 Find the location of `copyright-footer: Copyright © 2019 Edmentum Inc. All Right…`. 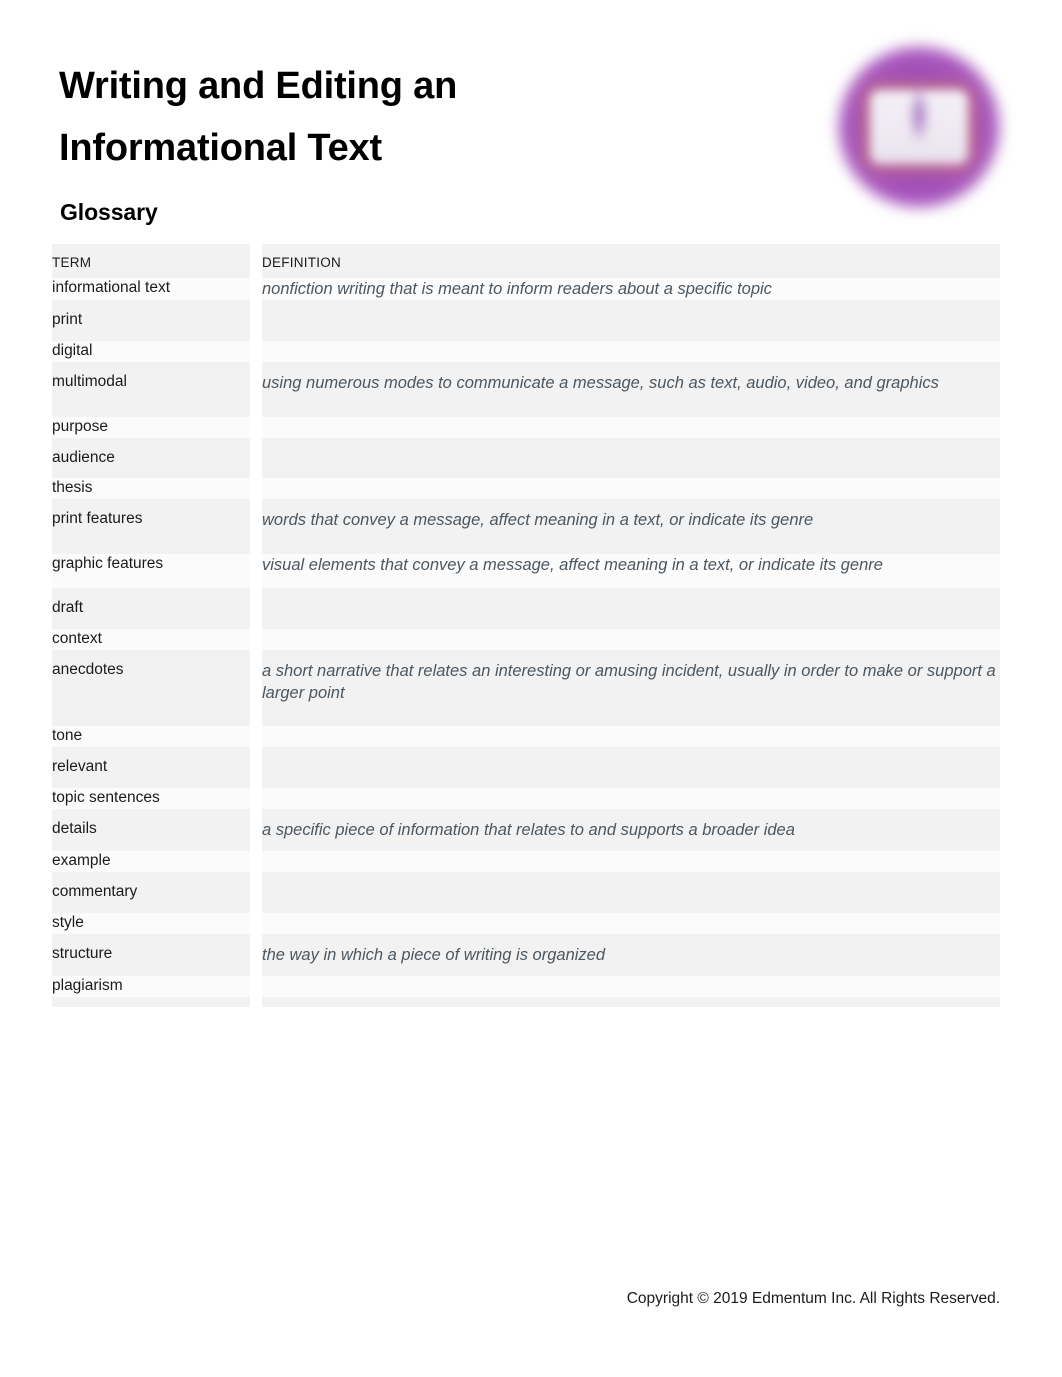

copyright-footer: Copyright © 2019 Edmentum Inc. All Right… is located at coordinates (813, 1298).